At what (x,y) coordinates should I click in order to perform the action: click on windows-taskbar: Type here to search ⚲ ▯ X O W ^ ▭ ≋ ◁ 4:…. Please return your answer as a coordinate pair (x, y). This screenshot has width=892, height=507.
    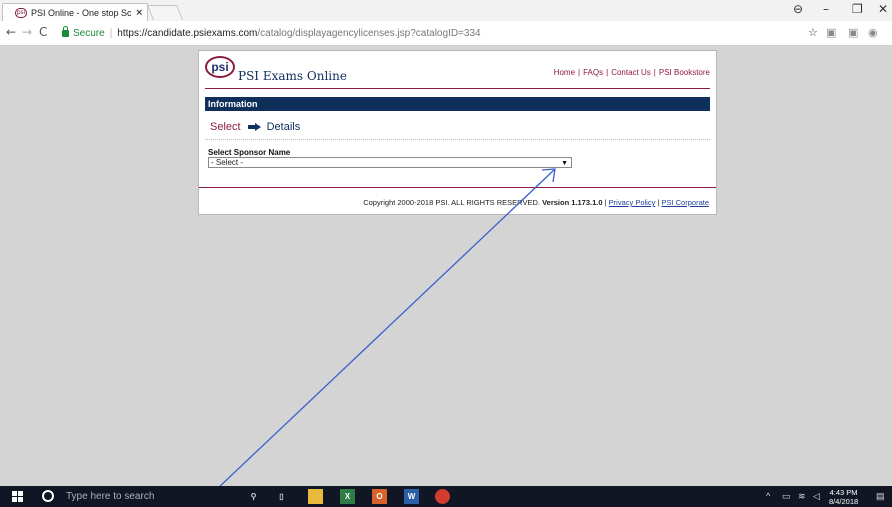
    Looking at the image, I should click on (446, 496).